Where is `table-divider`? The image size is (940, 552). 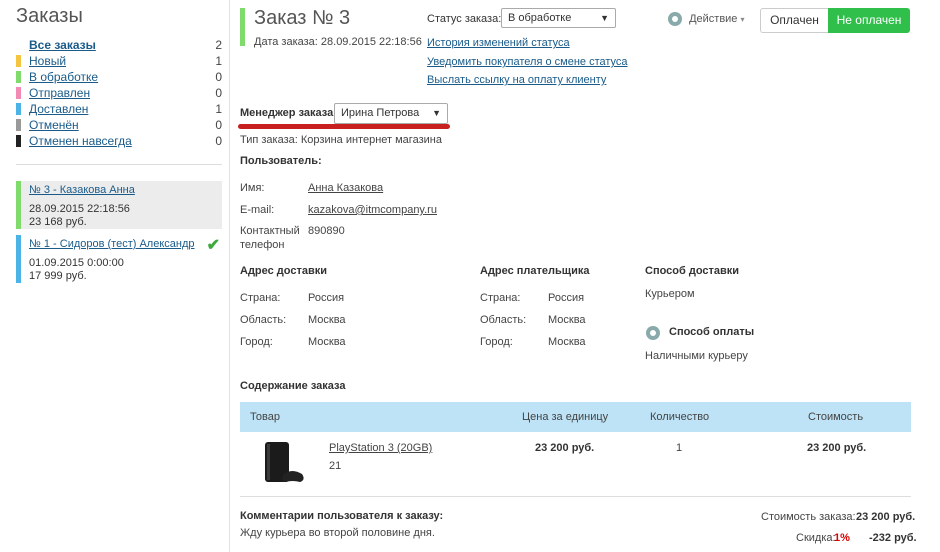 table-divider is located at coordinates (575, 496).